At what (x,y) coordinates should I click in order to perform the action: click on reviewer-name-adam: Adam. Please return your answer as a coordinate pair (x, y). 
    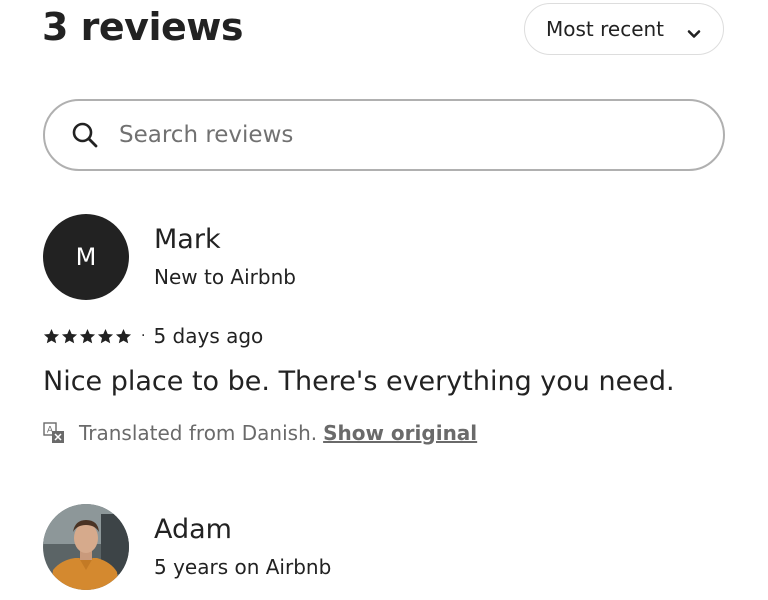
    Looking at the image, I should click on (193, 530).